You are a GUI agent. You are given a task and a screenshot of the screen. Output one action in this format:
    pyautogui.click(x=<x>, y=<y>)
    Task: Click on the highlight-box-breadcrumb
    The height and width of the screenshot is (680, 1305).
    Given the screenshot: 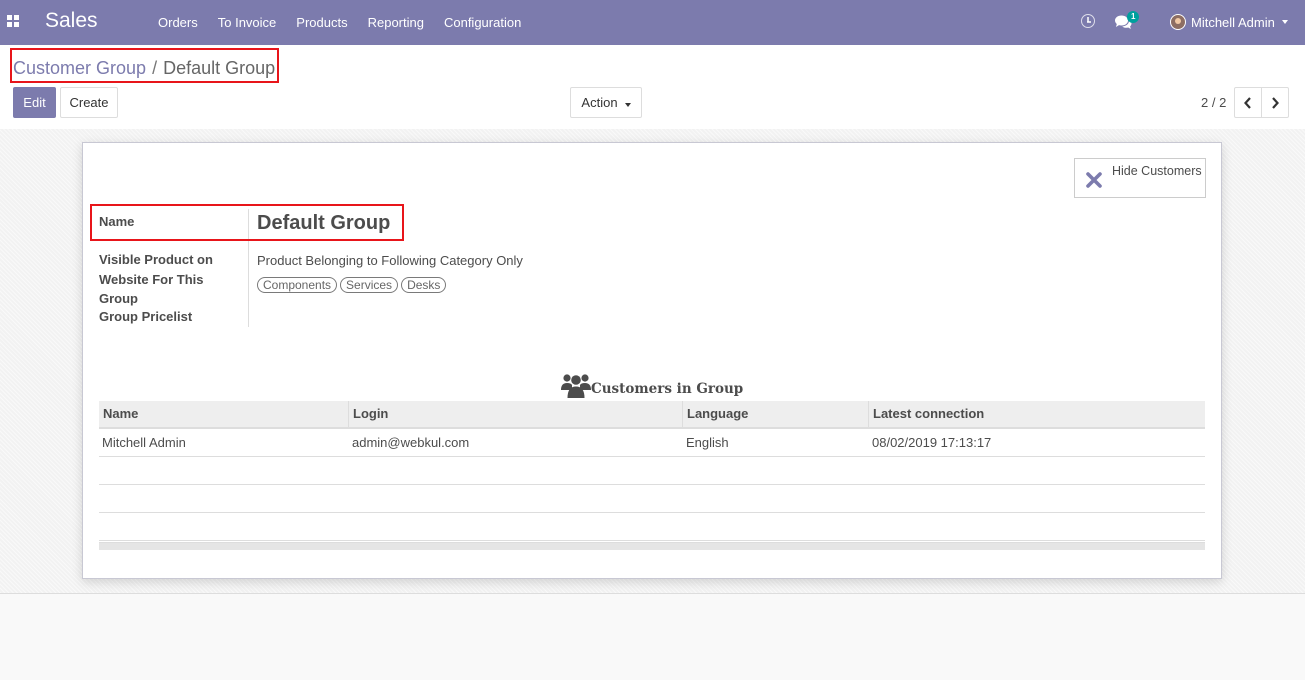 What is the action you would take?
    pyautogui.click(x=144, y=65)
    